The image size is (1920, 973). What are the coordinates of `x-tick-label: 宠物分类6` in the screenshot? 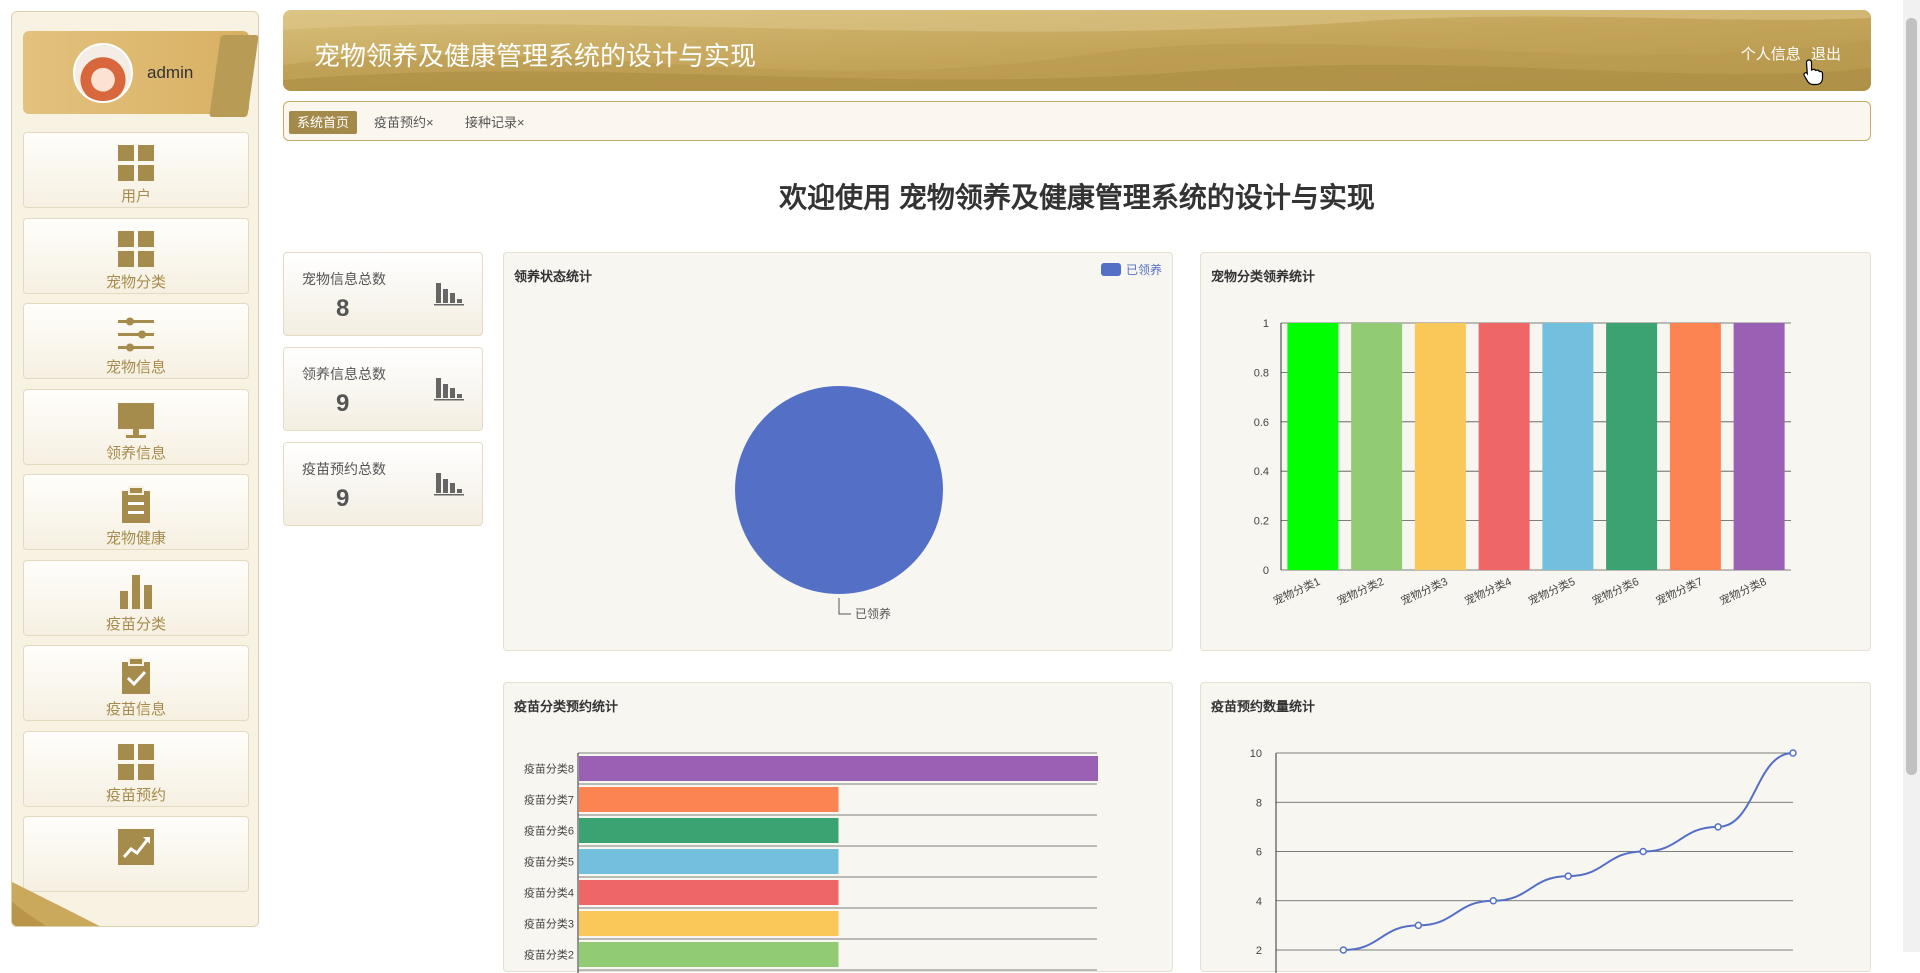 It's located at (1615, 591).